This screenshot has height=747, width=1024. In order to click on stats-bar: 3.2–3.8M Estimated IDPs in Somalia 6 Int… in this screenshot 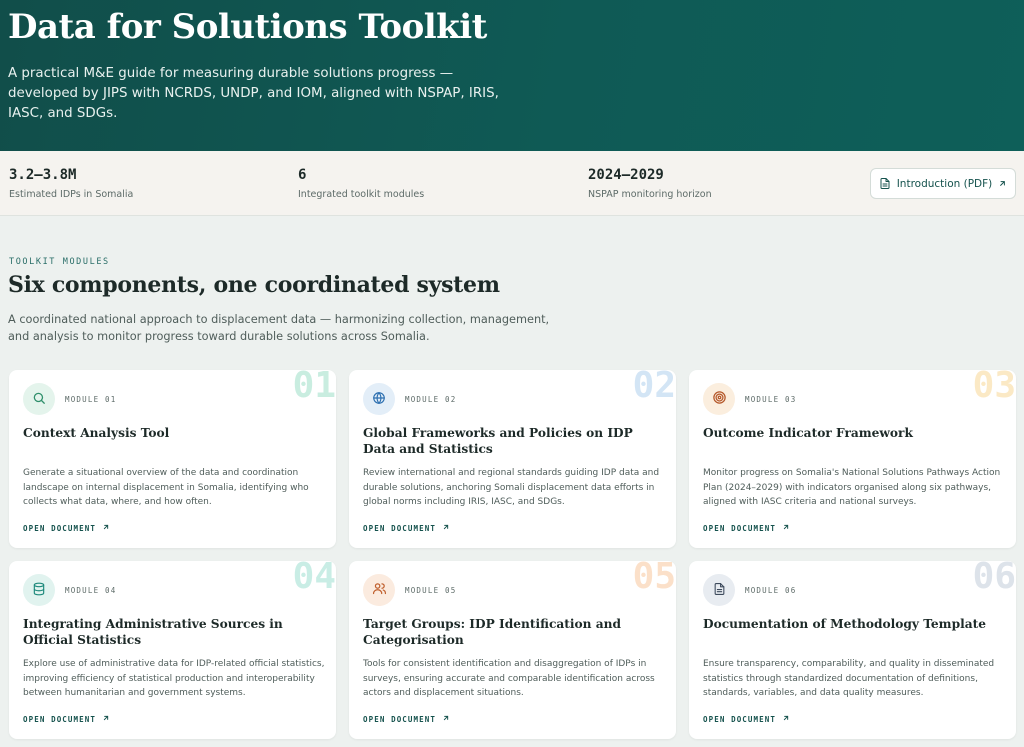, I will do `click(512, 183)`.